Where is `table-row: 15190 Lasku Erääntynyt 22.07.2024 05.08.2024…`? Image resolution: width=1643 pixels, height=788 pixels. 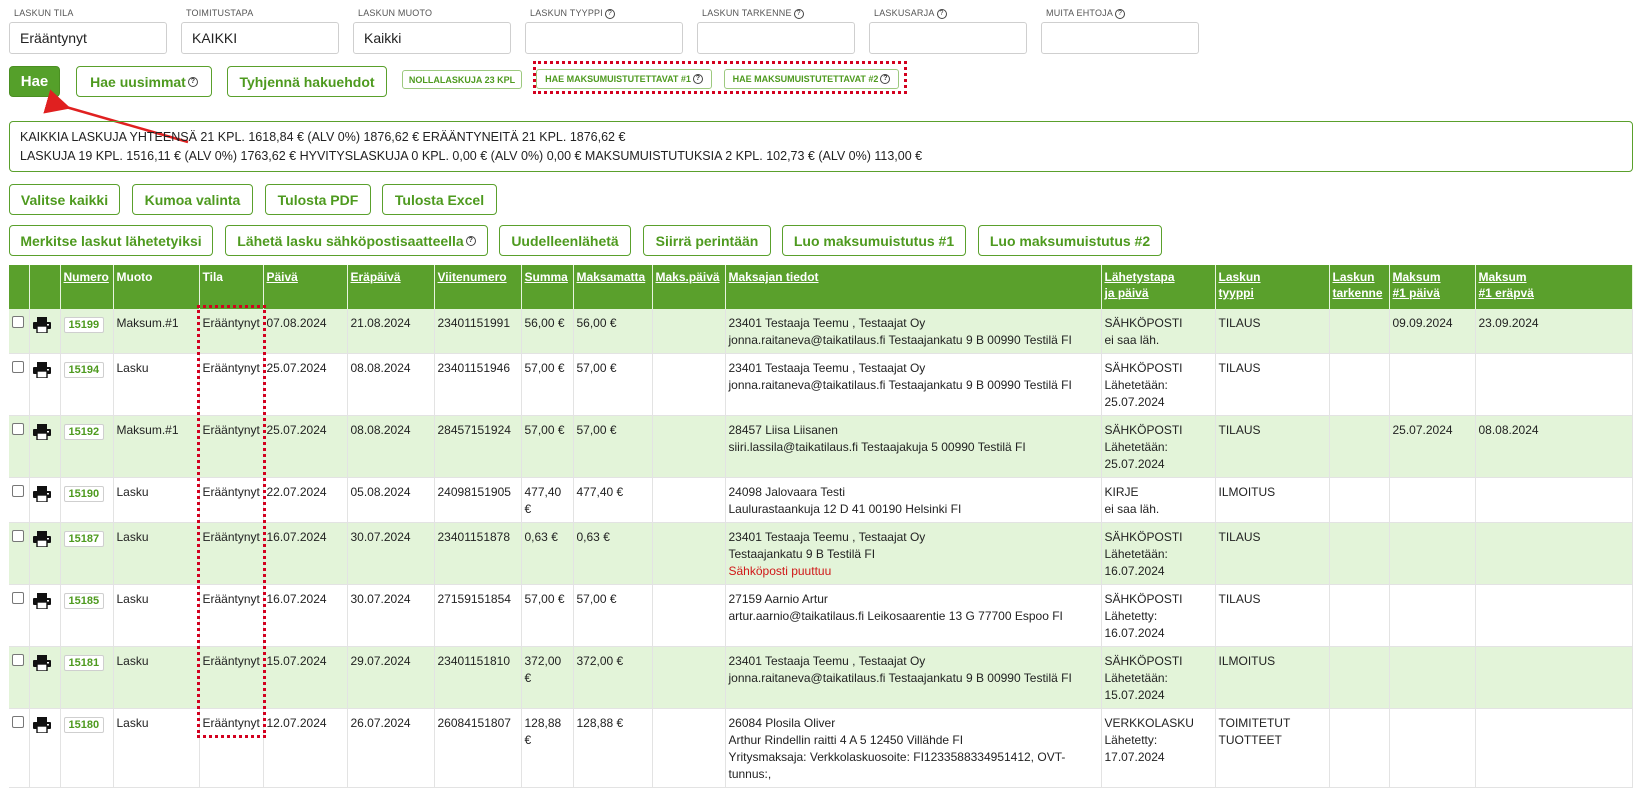 table-row: 15190 Lasku Erääntynyt 22.07.2024 05.08.2024… is located at coordinates (821, 500).